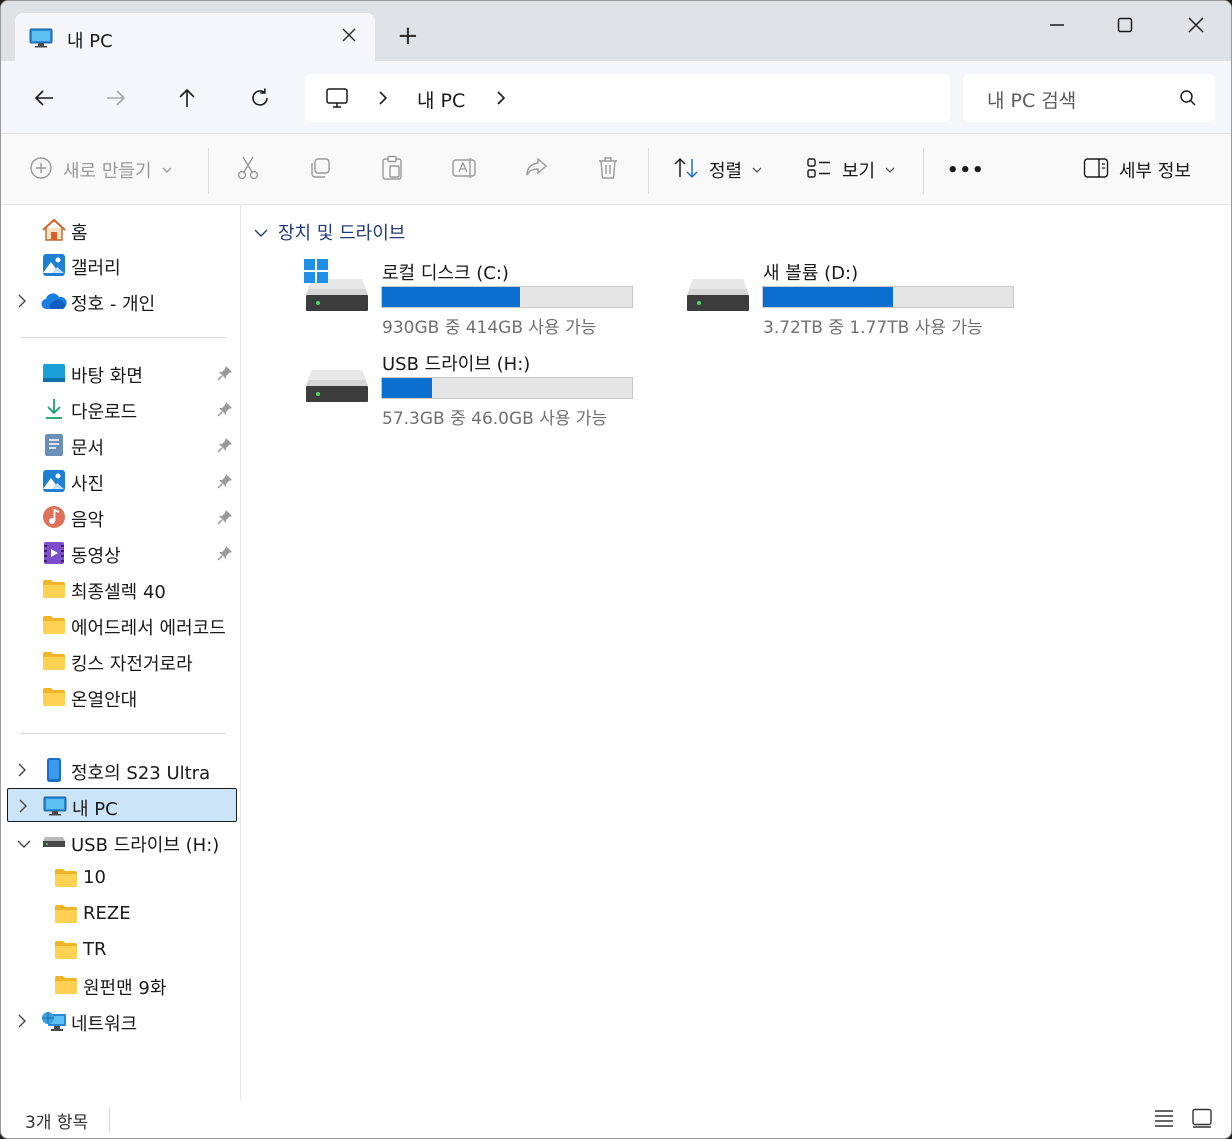 The width and height of the screenshot is (1232, 1139). I want to click on sort-button: 정렬, so click(717, 170).